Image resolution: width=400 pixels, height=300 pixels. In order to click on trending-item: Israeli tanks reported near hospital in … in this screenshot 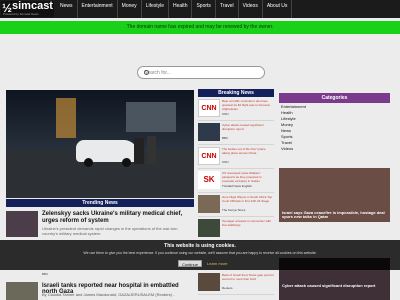, I will do `click(100, 290)`.